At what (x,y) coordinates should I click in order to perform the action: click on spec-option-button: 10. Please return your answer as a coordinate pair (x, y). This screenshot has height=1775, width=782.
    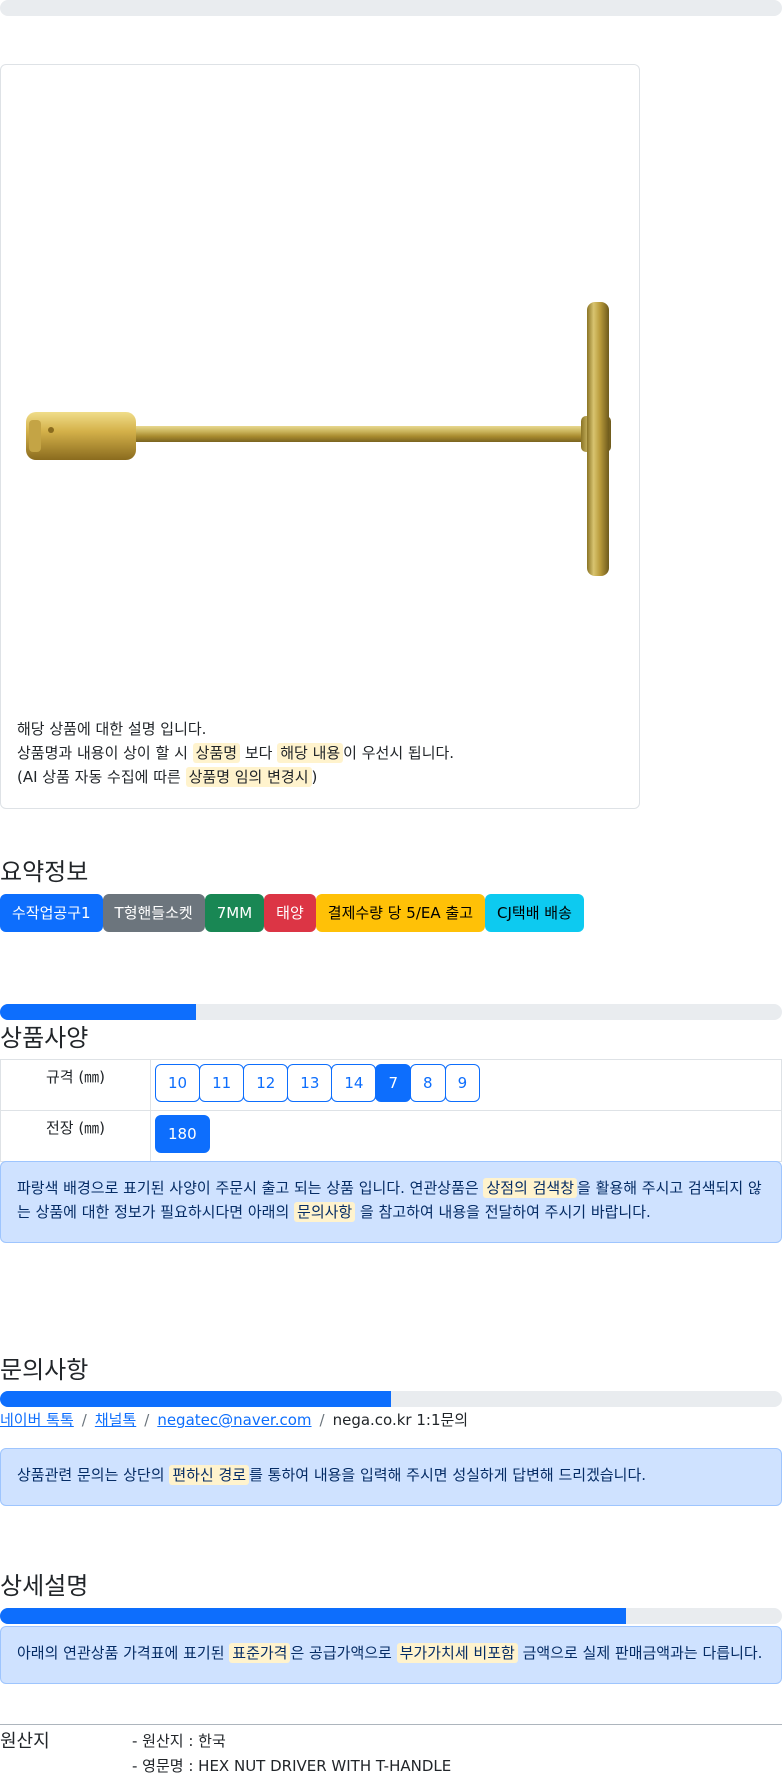
    Looking at the image, I should click on (178, 1083).